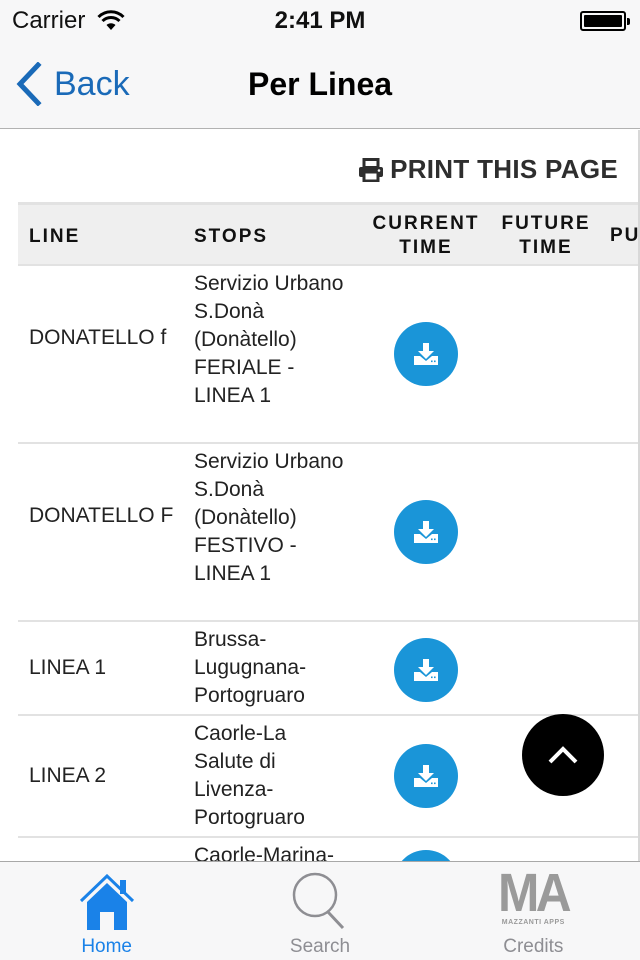 The image size is (640, 960). I want to click on tab-bar: Home Search MA MAZZANTI APPS Credits, so click(320, 910).